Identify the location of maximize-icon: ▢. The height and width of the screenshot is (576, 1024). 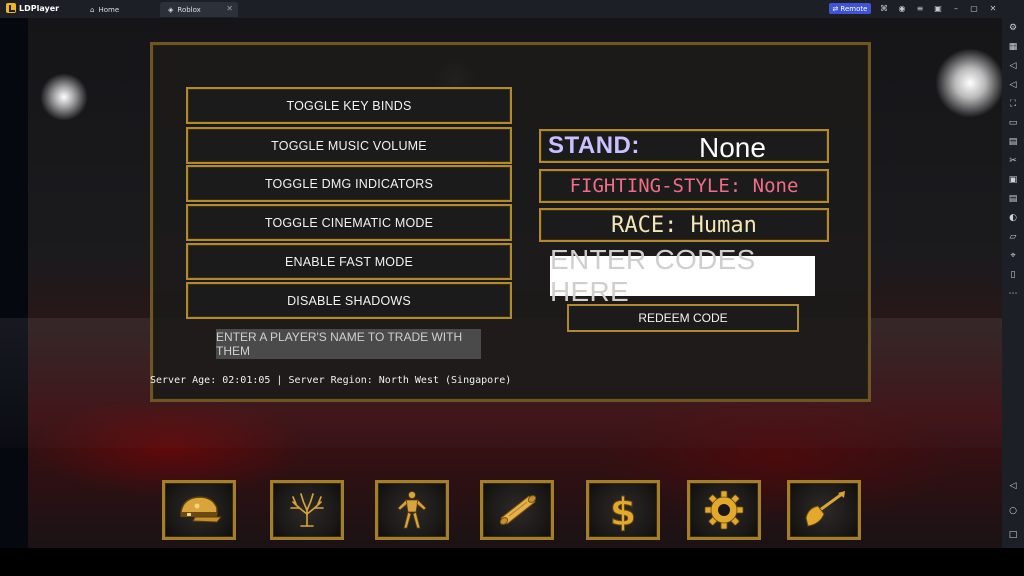
(974, 9).